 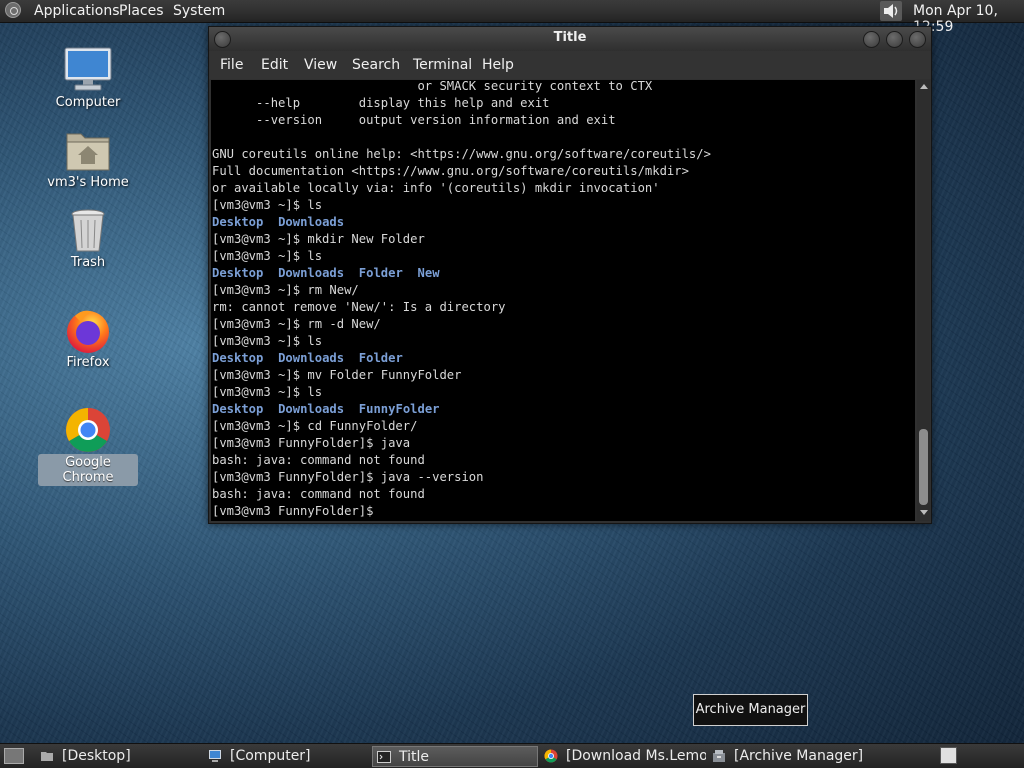 I want to click on taskbar-item-desktop: [Desktop], so click(x=116, y=756).